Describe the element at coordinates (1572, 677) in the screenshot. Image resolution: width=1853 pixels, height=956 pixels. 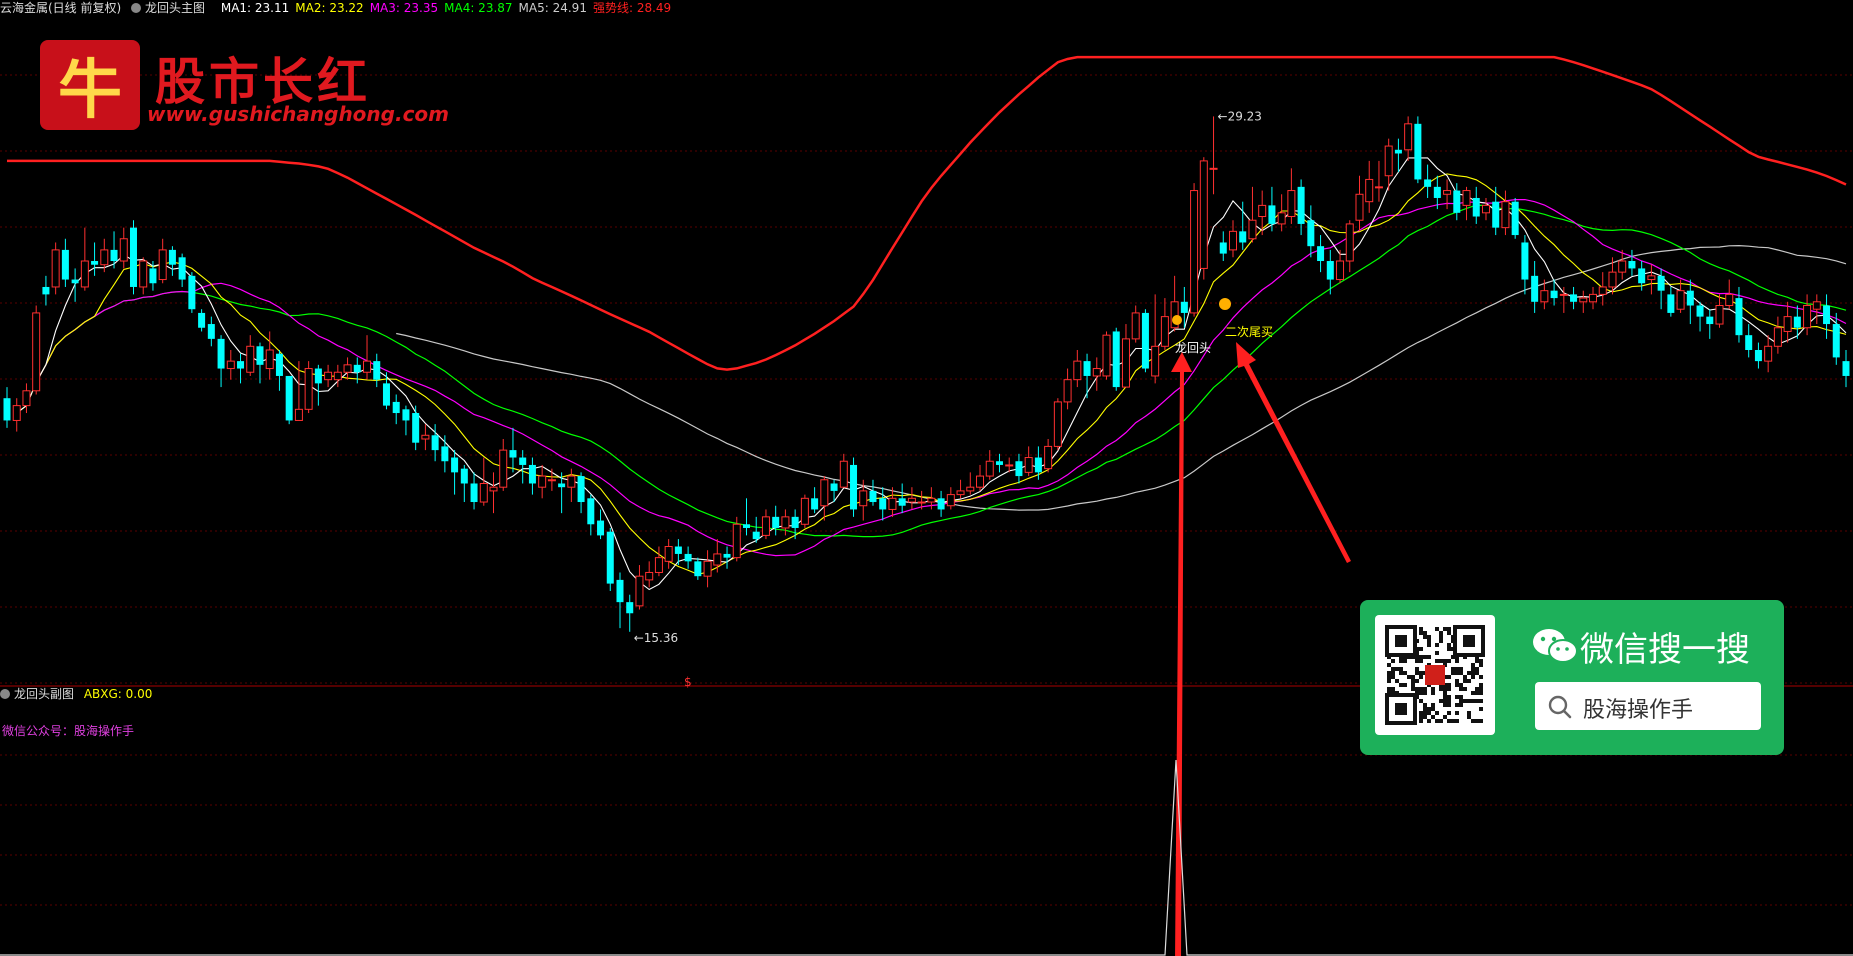
I see `wechat-search-card: 微信搜一搜 股海操作手` at that location.